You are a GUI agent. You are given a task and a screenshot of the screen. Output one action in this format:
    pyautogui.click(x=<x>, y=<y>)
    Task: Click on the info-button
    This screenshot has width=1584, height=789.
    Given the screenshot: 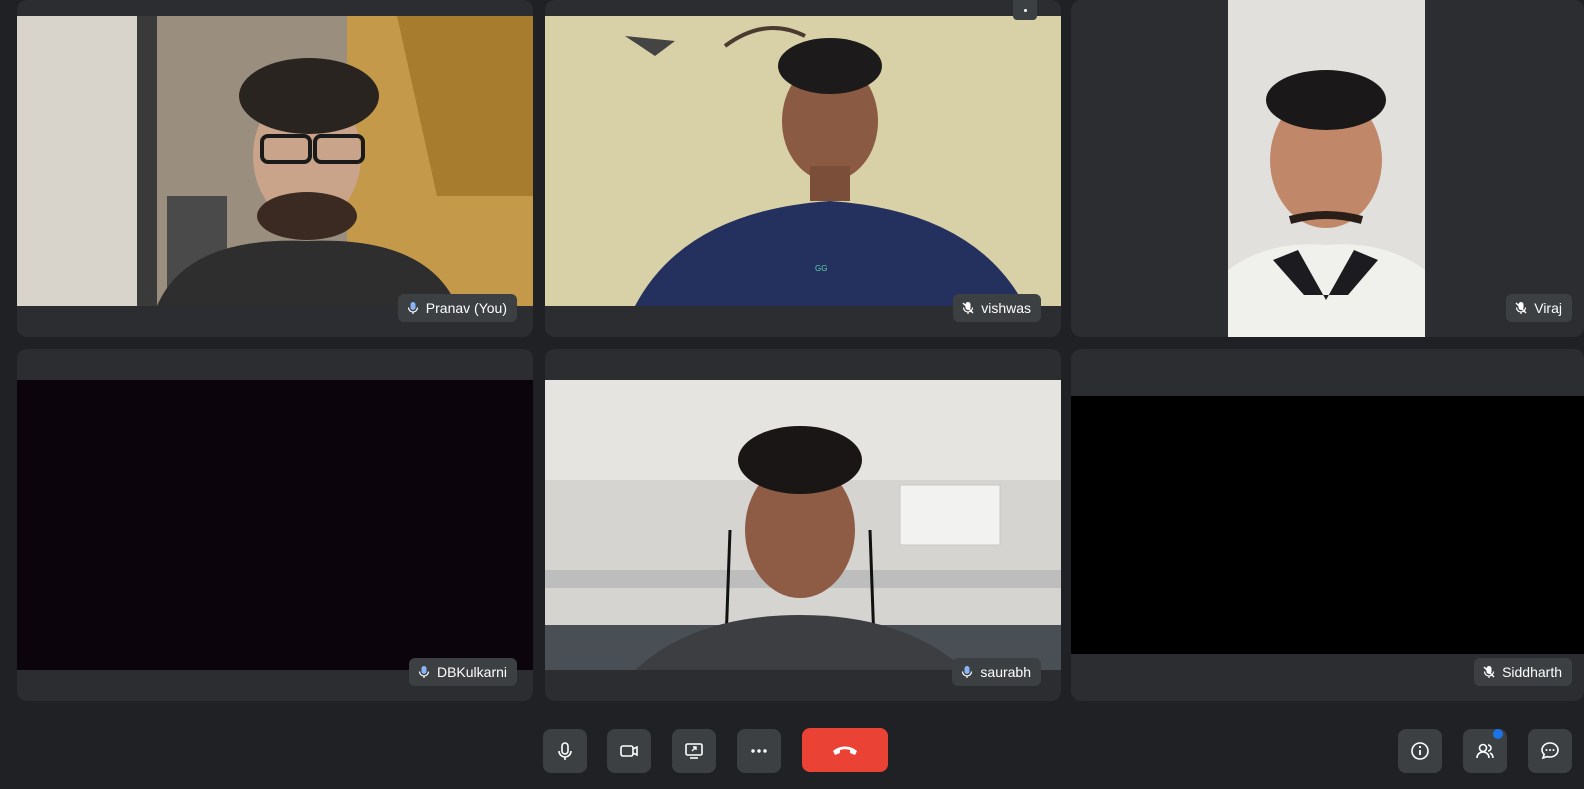 What is the action you would take?
    pyautogui.click(x=1420, y=751)
    